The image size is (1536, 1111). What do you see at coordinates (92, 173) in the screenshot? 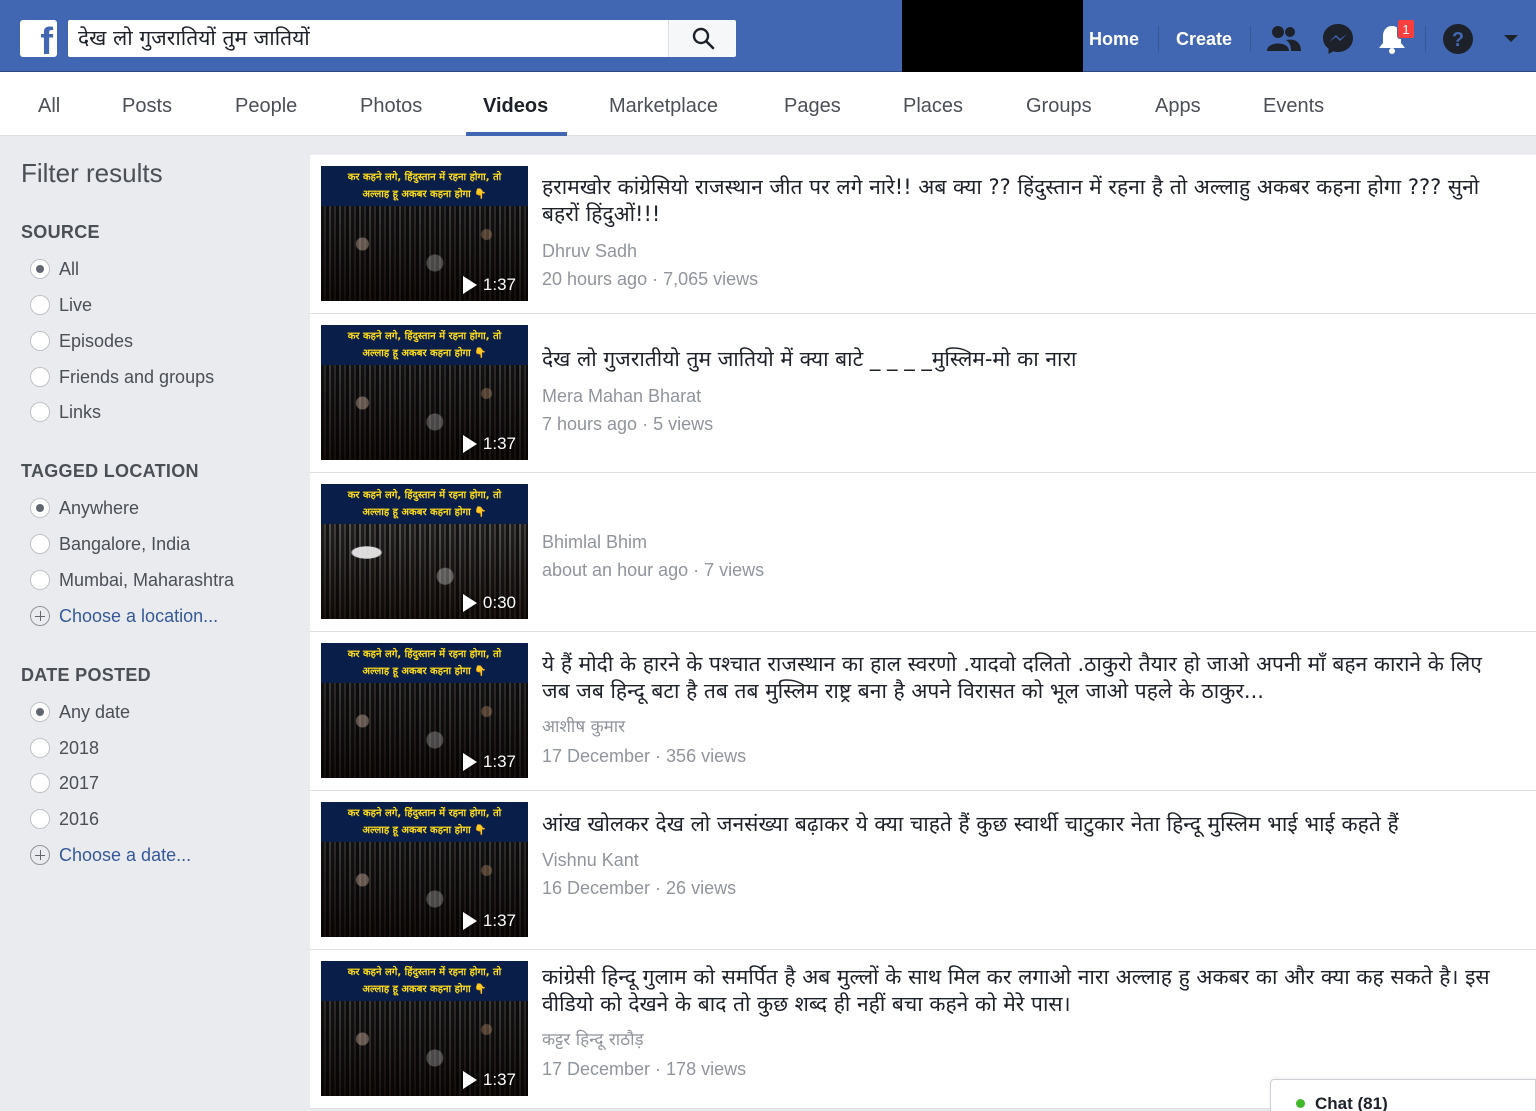
I see `filter-results-title: Filter results` at bounding box center [92, 173].